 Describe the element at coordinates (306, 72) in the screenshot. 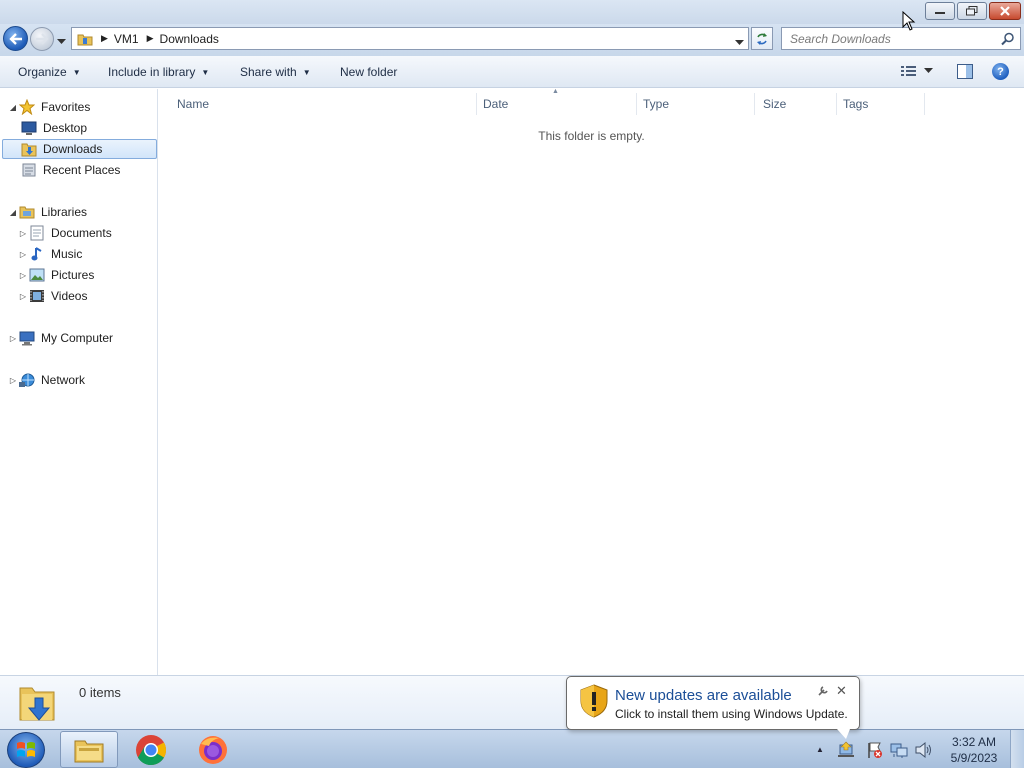

I see `chevron-down-icon: ▼` at that location.